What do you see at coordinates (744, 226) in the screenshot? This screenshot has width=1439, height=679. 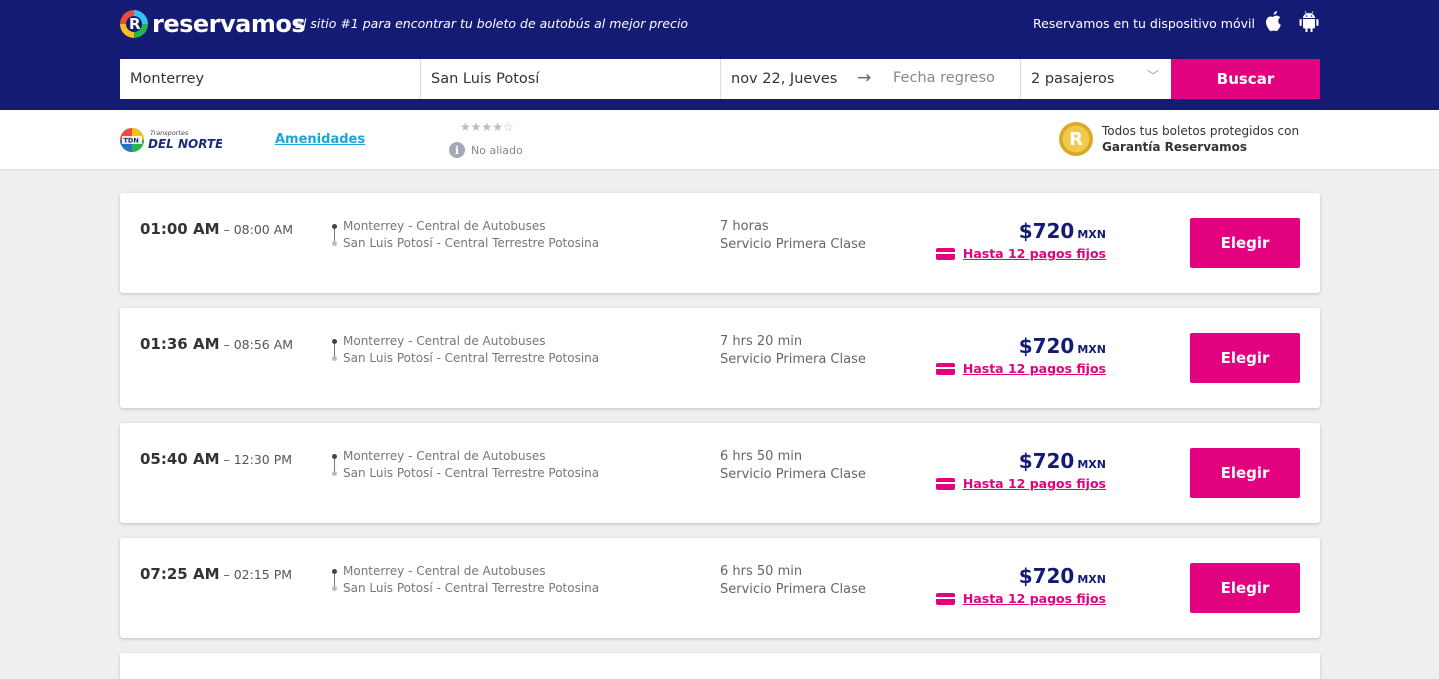 I see `trip-duration: 7 horas` at bounding box center [744, 226].